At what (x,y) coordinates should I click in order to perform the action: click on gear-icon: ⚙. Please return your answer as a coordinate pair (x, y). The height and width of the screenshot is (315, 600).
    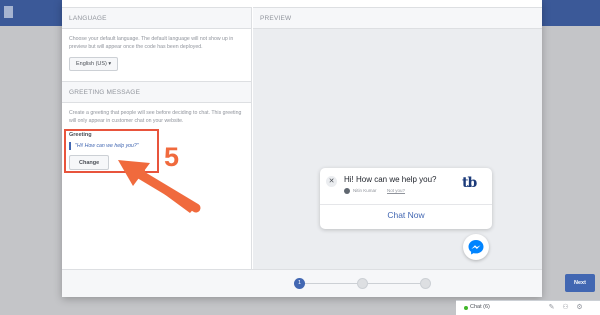
    Looking at the image, I should click on (579, 307).